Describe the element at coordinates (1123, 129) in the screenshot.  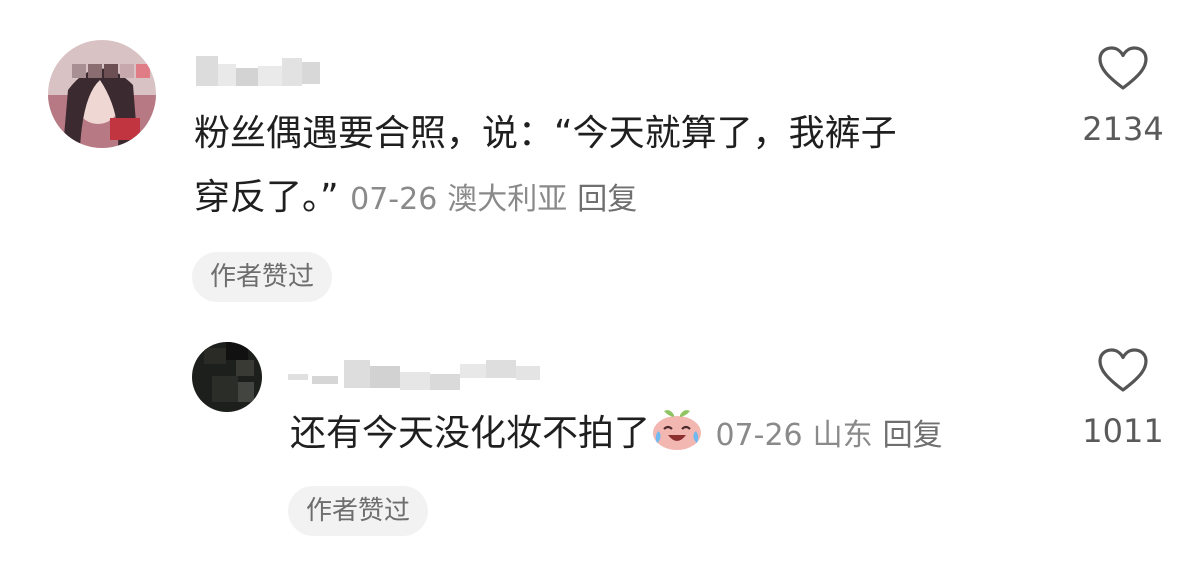
I see `like-count: 2134` at that location.